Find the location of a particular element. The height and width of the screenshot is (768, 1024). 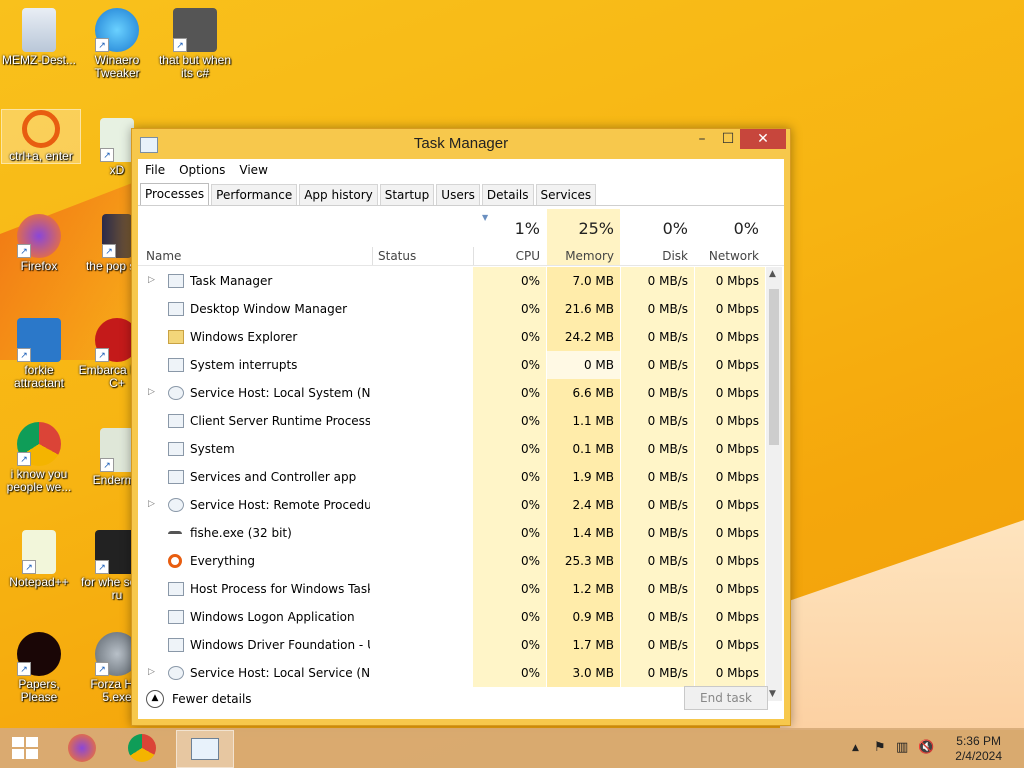

vertical-scrollbar: ▲ ▼ is located at coordinates (774, 484).